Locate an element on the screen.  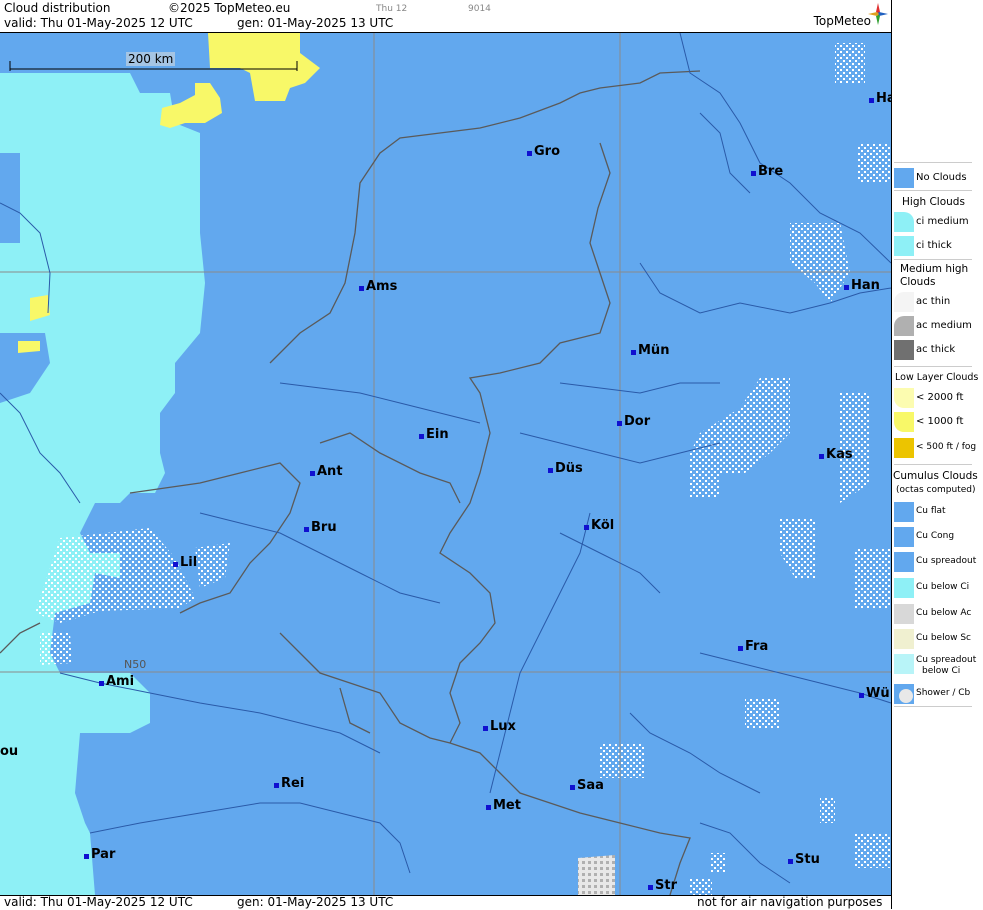
low-1000-swatch-icon is located at coordinates (904, 422).